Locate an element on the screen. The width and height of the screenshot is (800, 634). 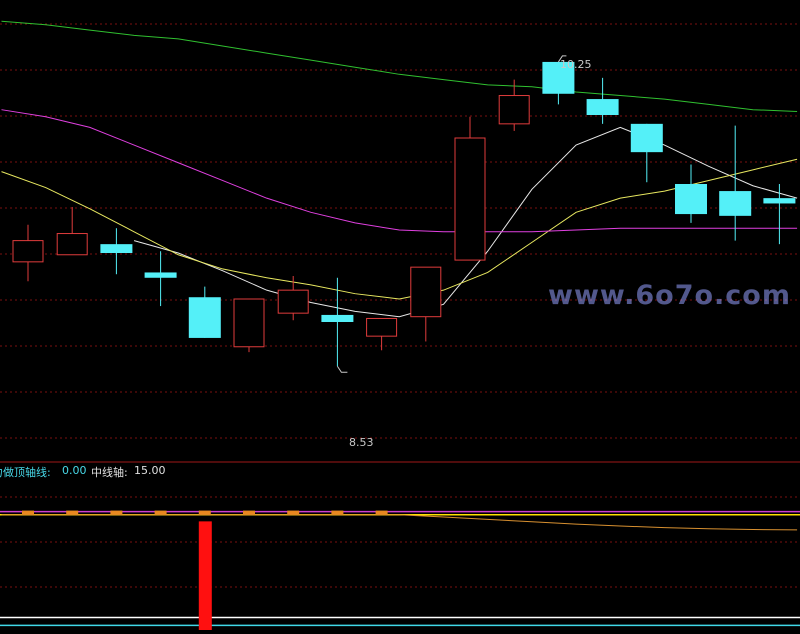
low-price-label: 8.53 is located at coordinates (361, 442).